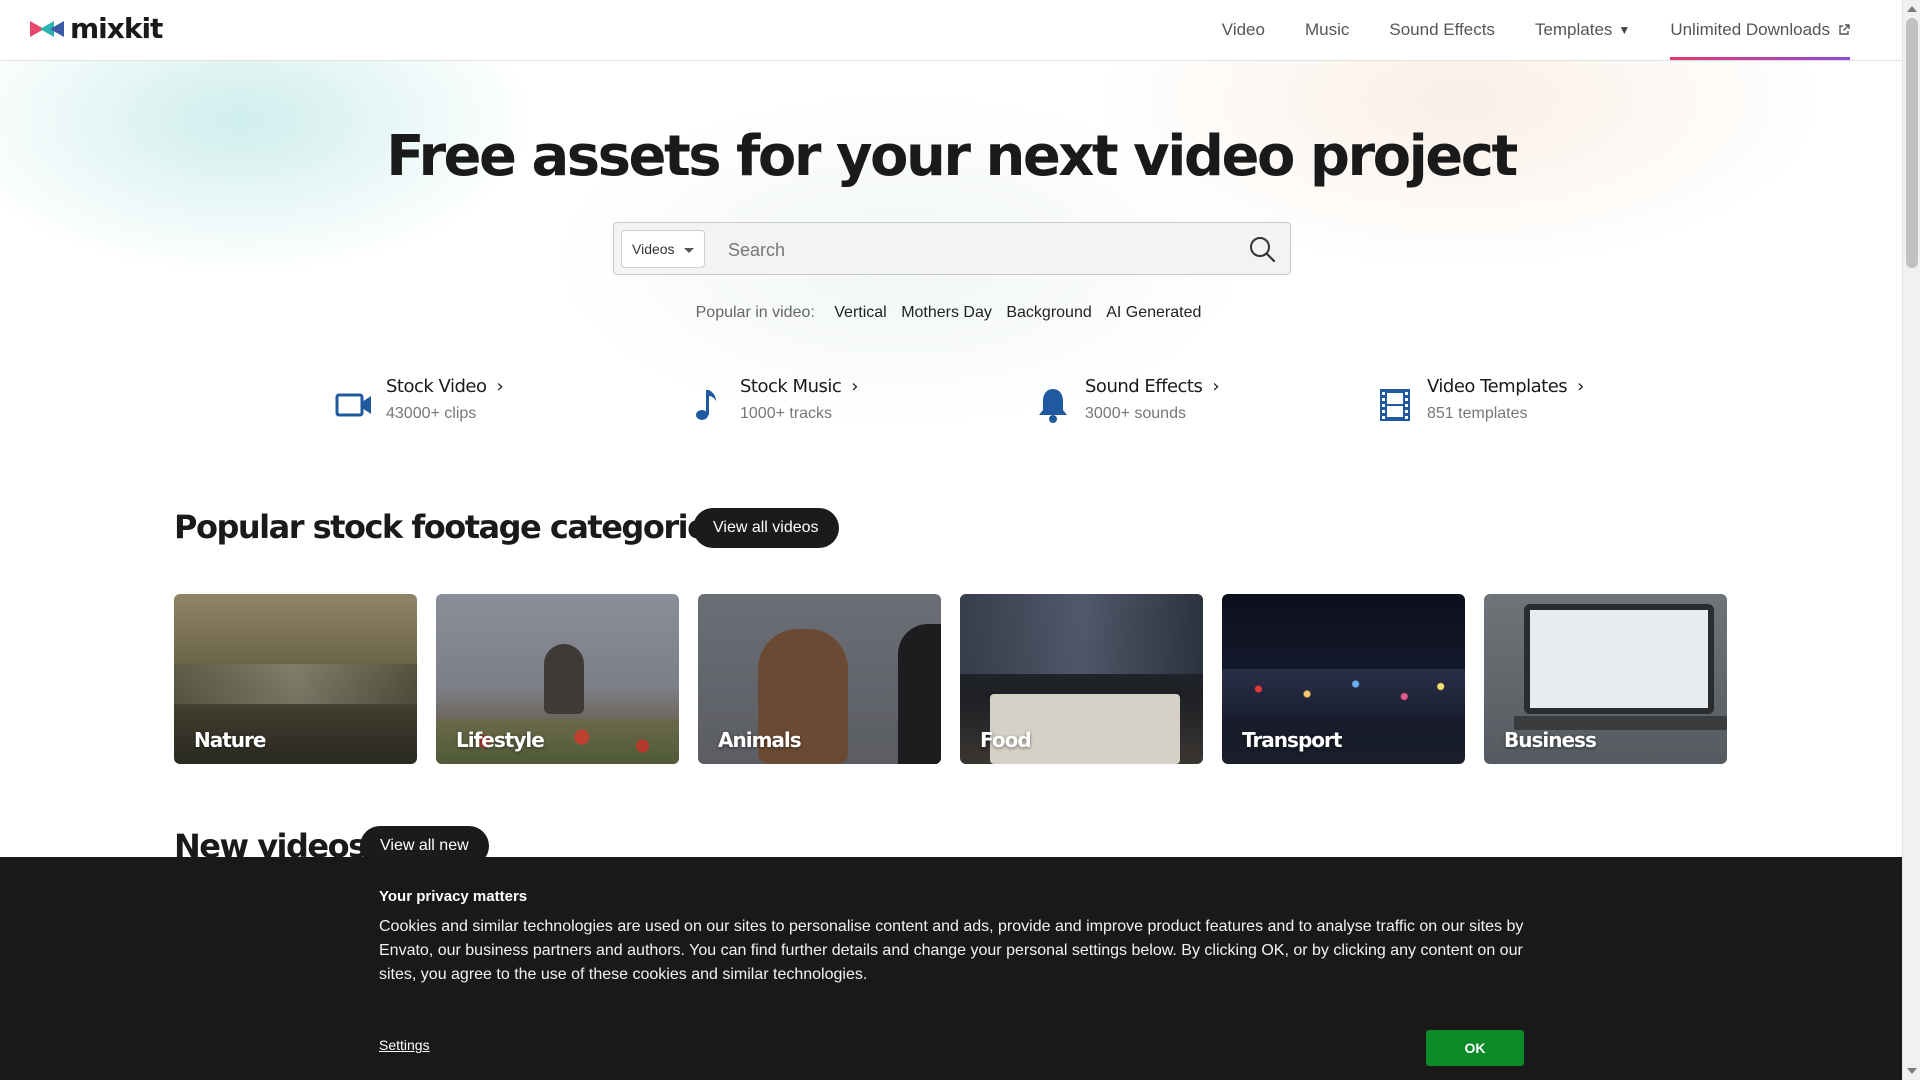  Describe the element at coordinates (1153, 312) in the screenshot. I see `popular-tag: AI Generated` at that location.